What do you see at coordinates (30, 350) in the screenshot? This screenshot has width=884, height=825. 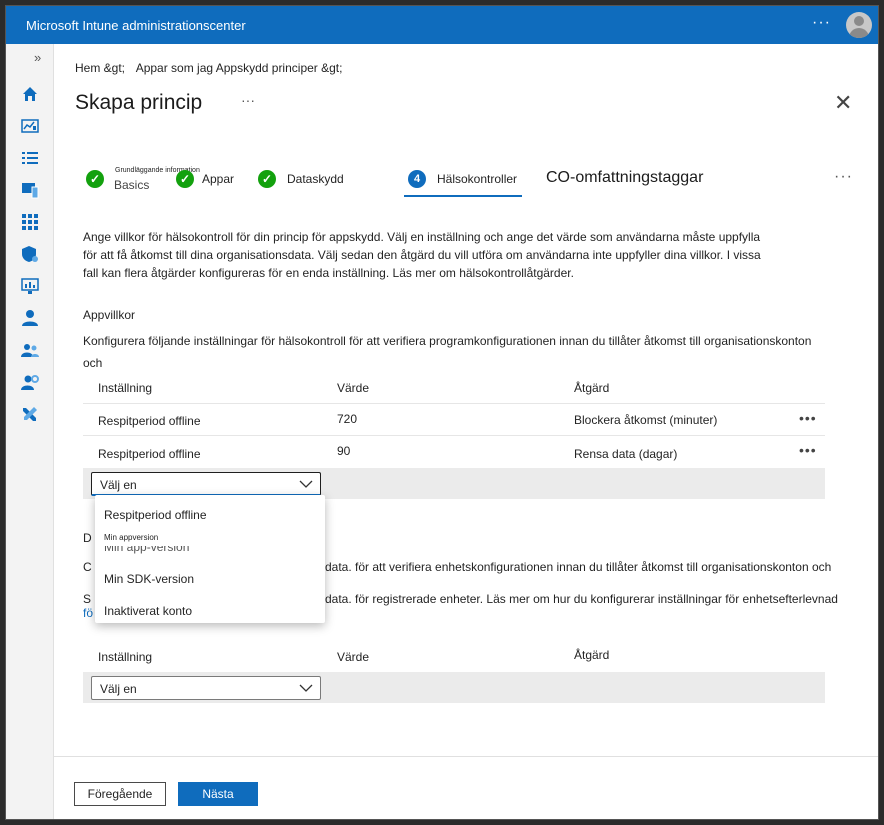 I see `groups-icon` at bounding box center [30, 350].